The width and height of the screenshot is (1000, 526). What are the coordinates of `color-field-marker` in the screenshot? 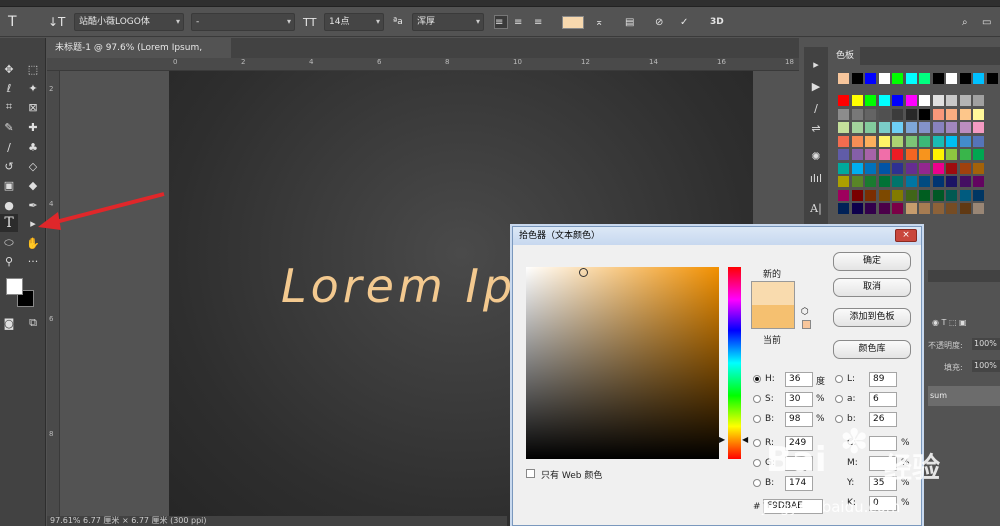 It's located at (583, 272).